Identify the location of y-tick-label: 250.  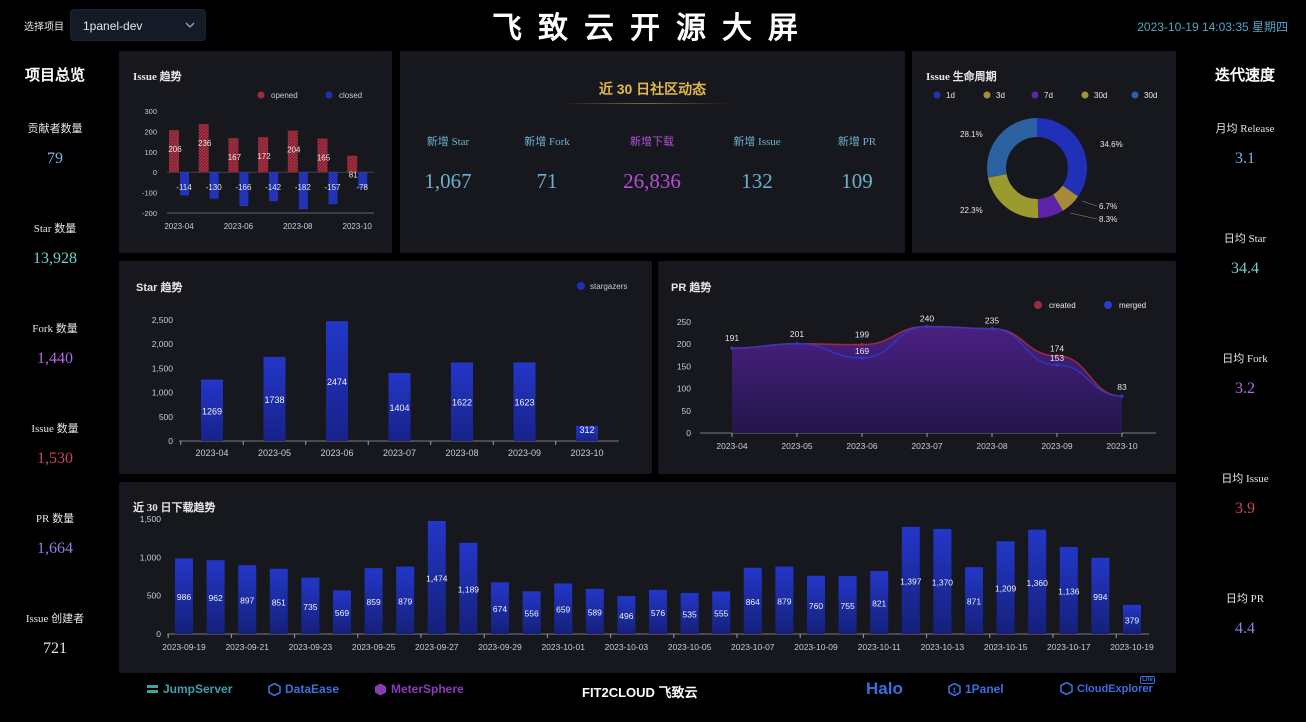
(684, 322).